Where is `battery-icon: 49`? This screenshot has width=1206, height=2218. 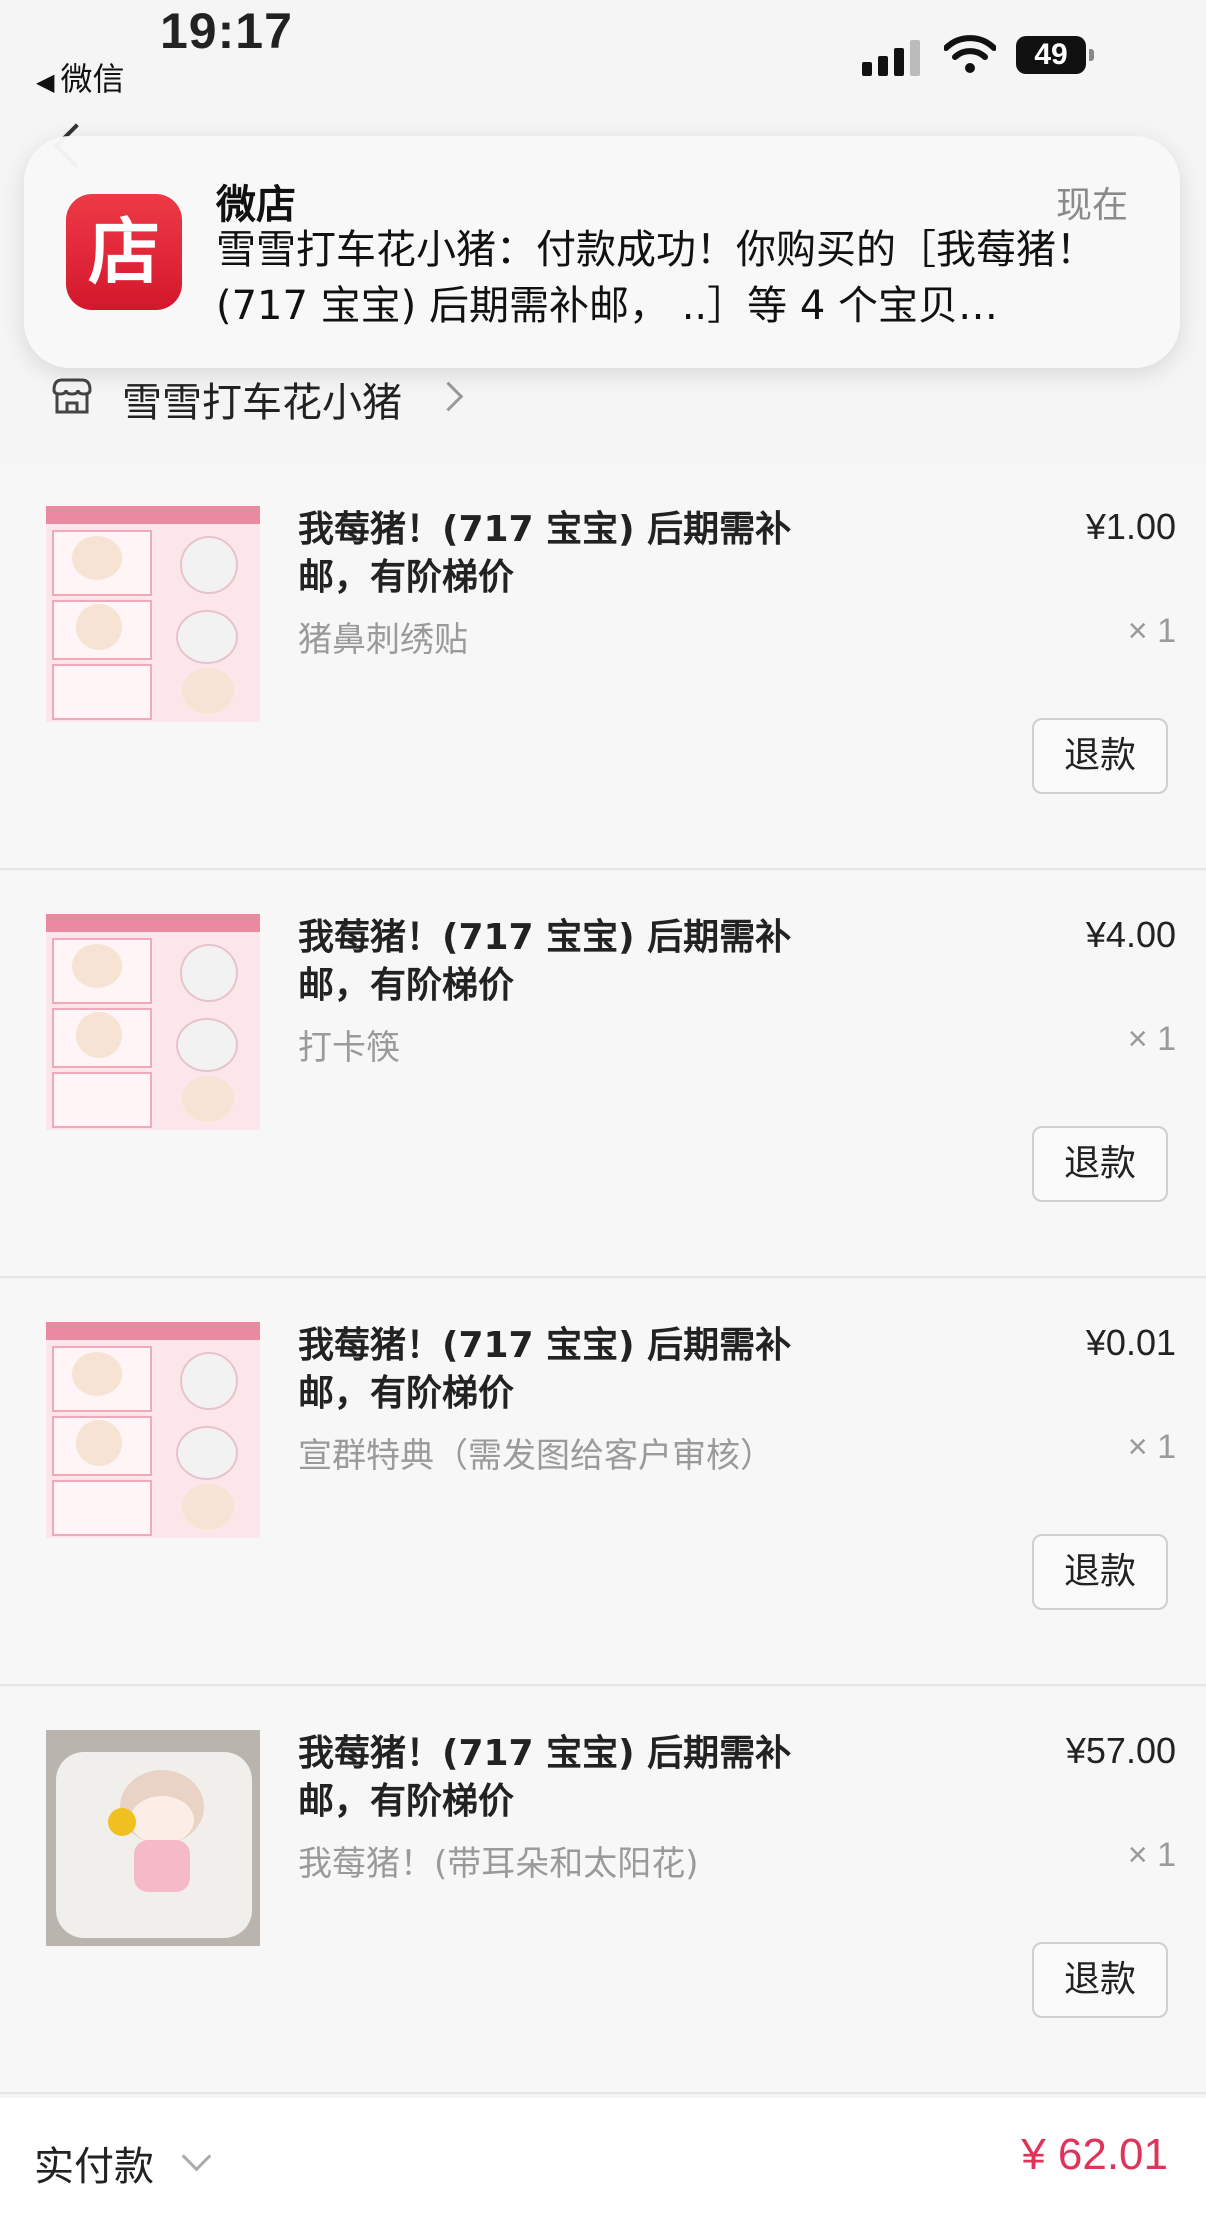 battery-icon: 49 is located at coordinates (1055, 55).